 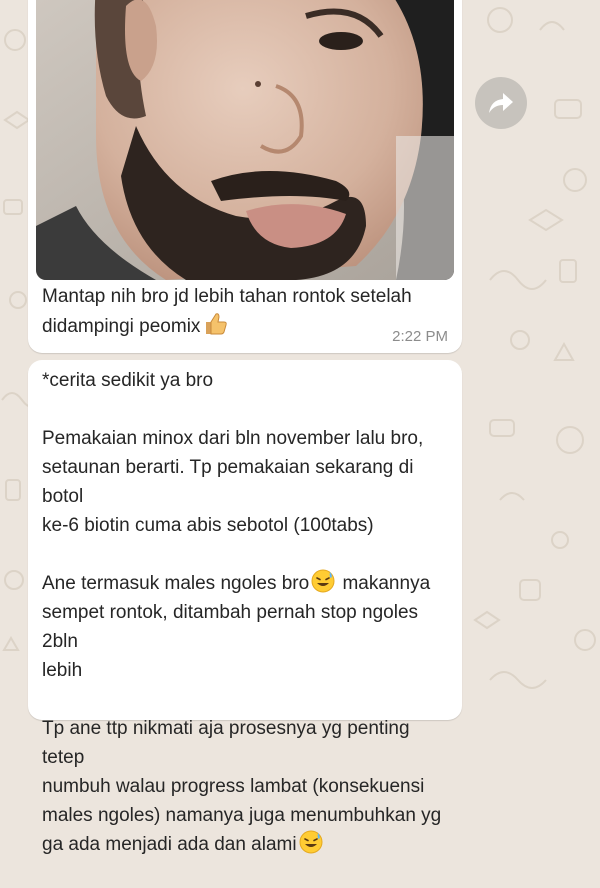 What do you see at coordinates (216, 324) in the screenshot?
I see `thumbs-up-icon` at bounding box center [216, 324].